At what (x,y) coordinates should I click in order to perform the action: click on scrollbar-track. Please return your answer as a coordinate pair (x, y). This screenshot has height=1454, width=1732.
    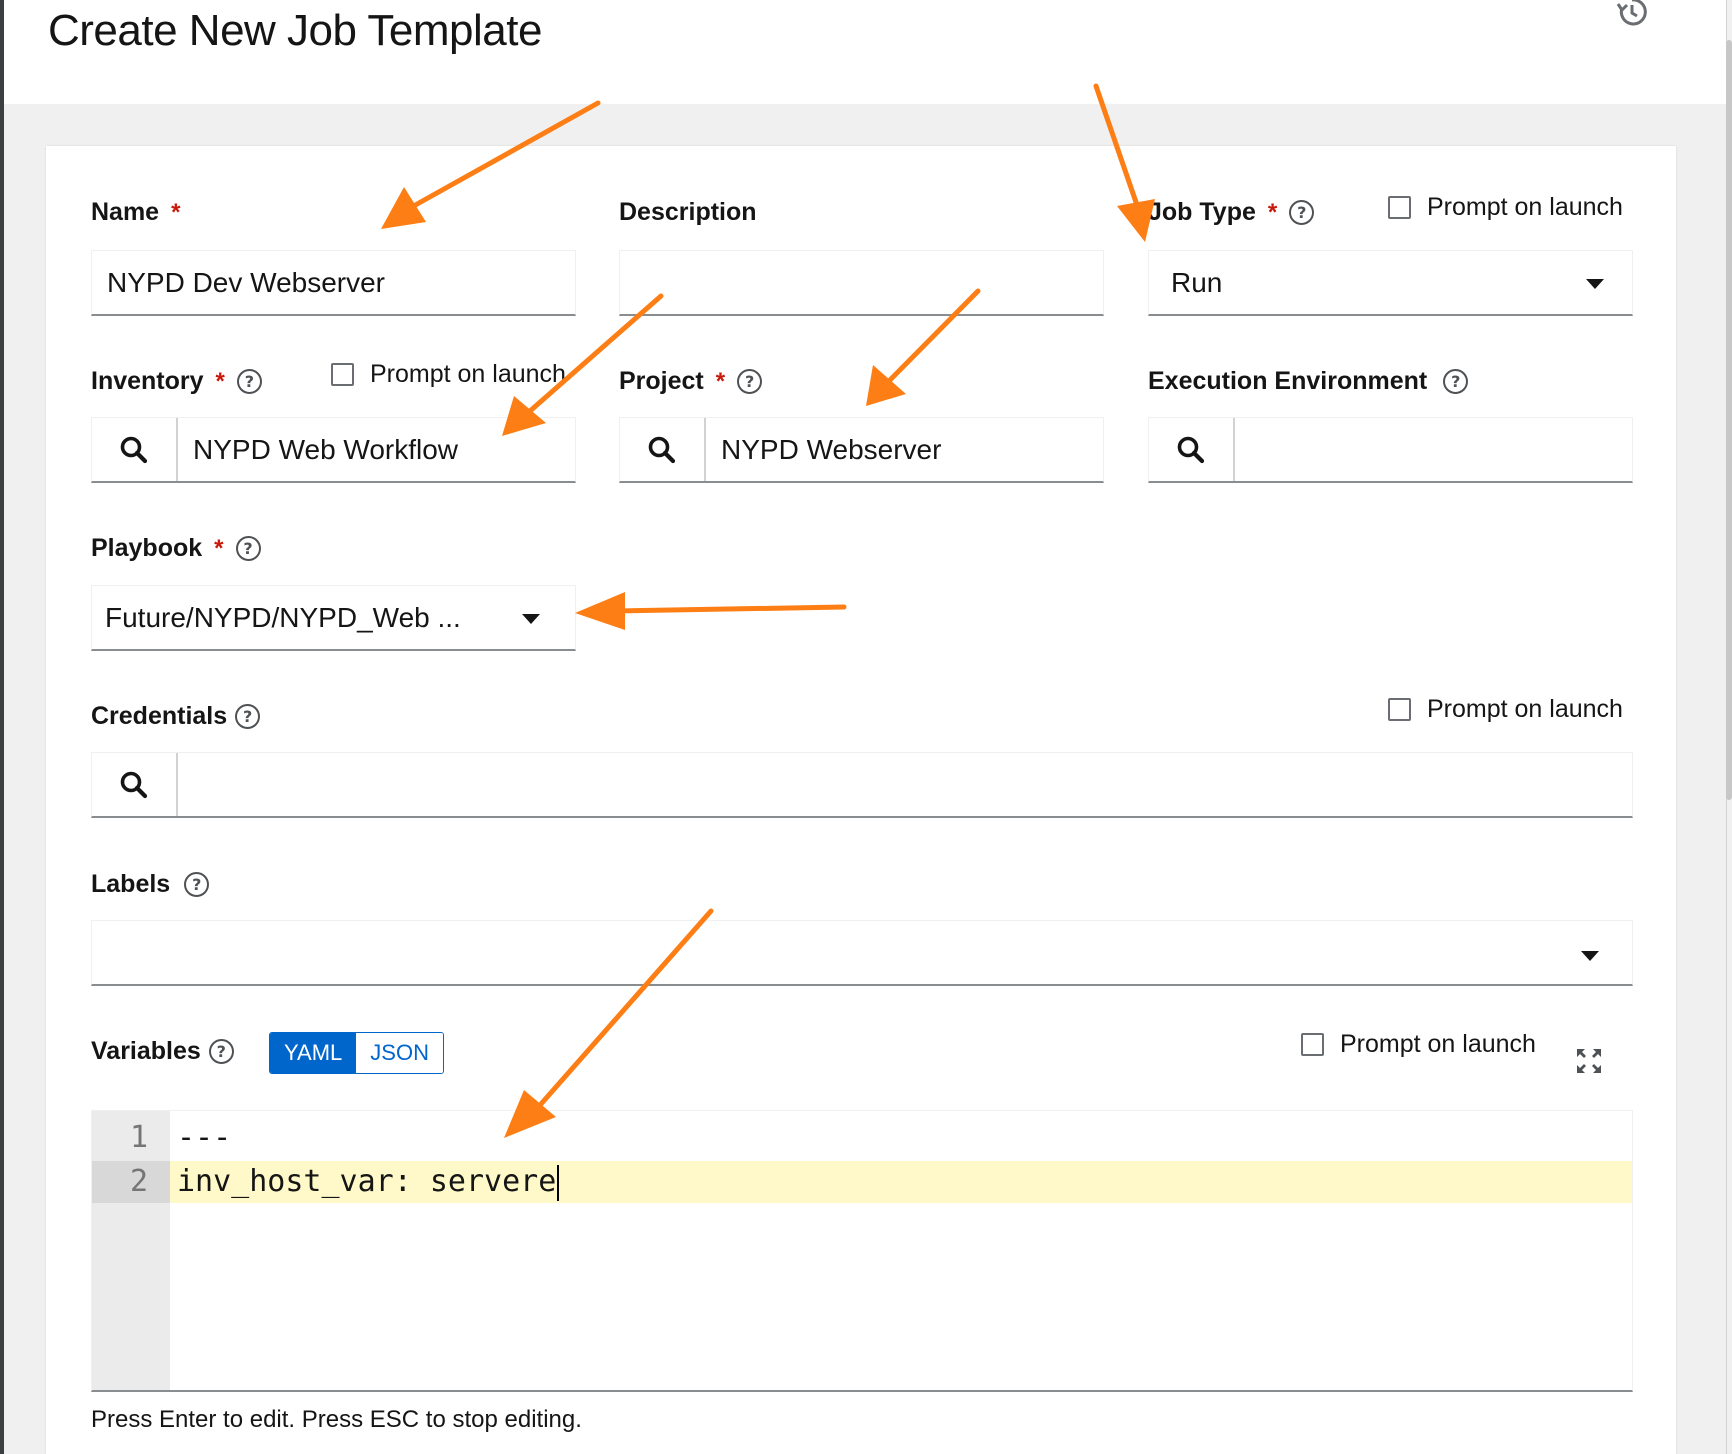
    Looking at the image, I should click on (1729, 727).